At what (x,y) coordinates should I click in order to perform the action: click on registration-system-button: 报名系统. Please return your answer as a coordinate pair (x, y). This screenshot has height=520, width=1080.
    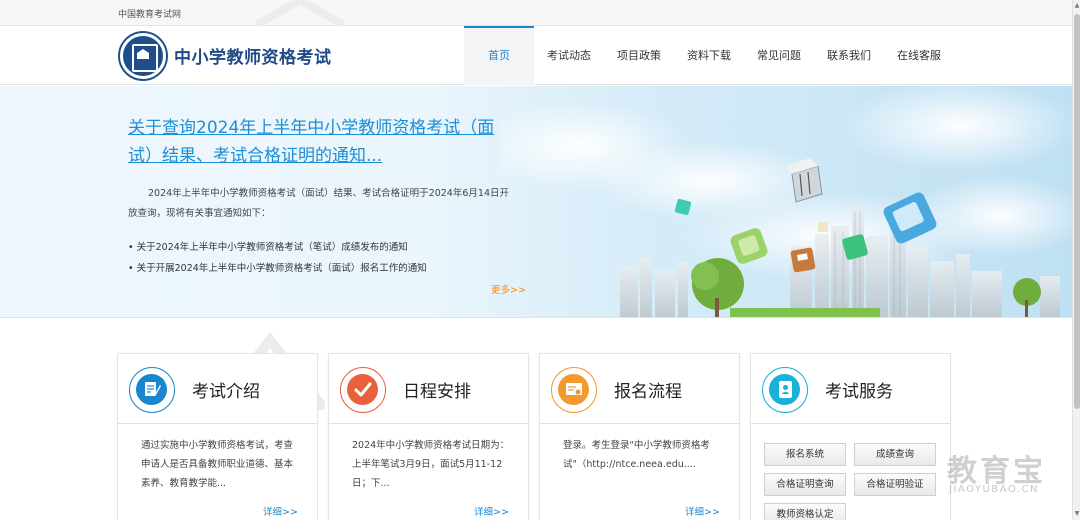
    Looking at the image, I should click on (805, 454).